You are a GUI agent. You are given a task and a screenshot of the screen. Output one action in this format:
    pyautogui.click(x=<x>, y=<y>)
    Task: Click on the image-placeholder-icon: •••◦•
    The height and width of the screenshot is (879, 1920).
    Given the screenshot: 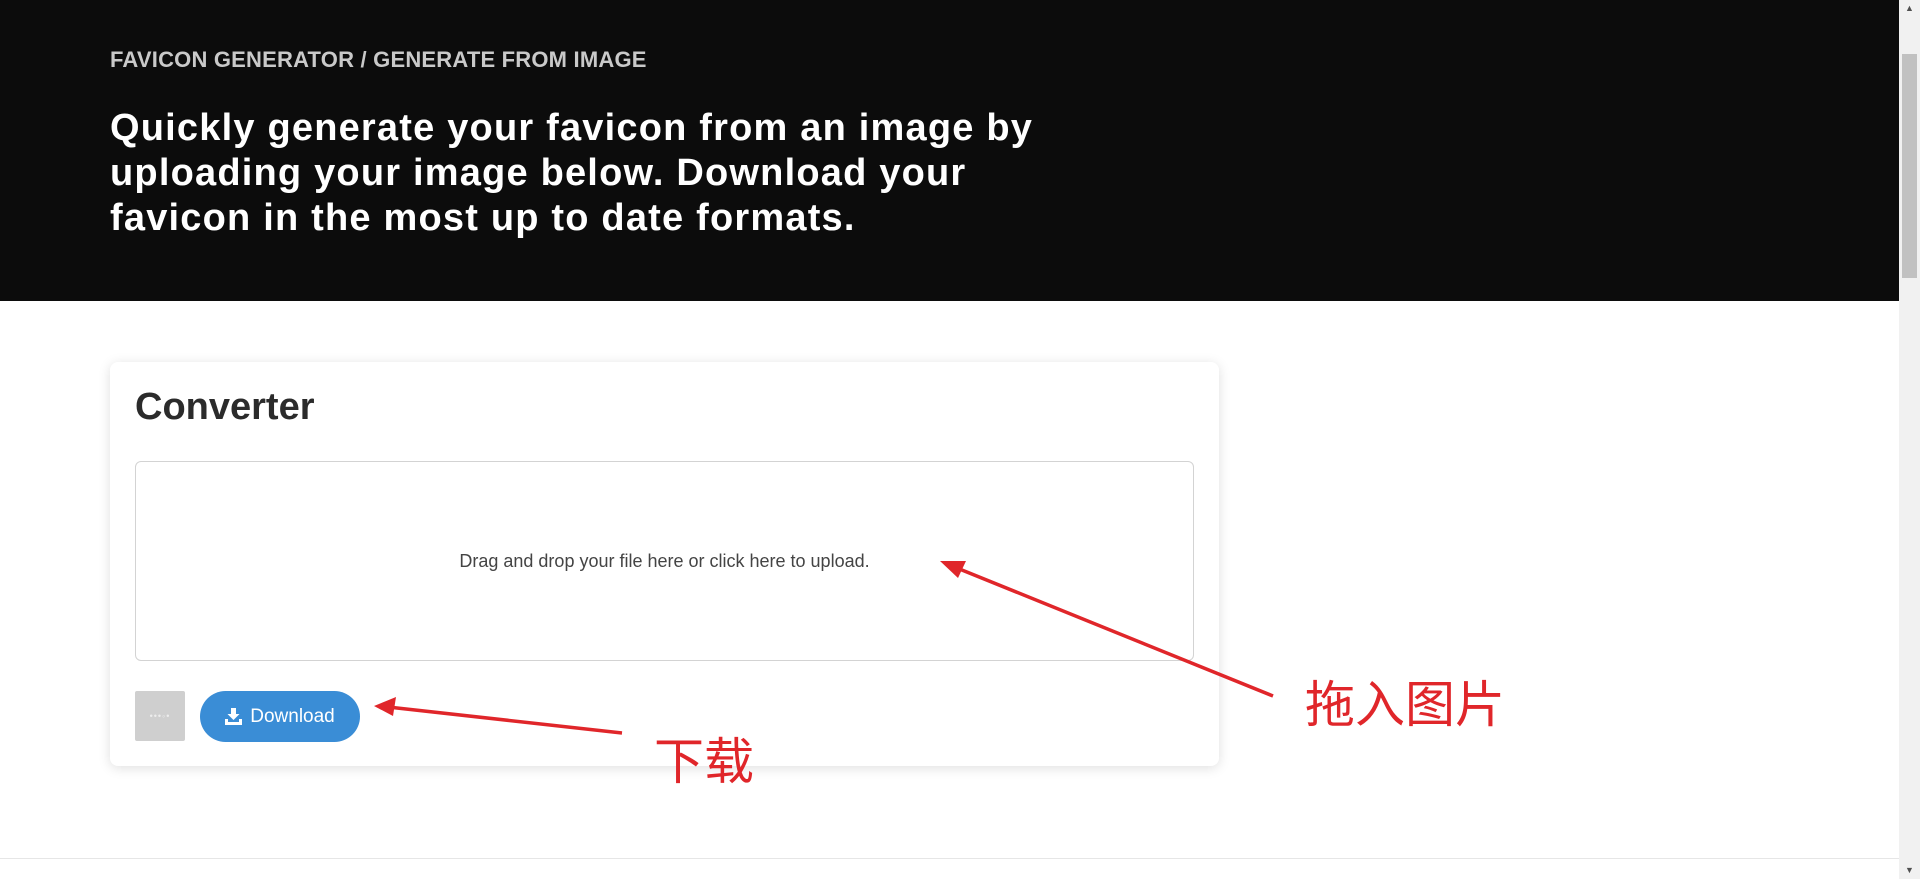 What is the action you would take?
    pyautogui.click(x=160, y=716)
    